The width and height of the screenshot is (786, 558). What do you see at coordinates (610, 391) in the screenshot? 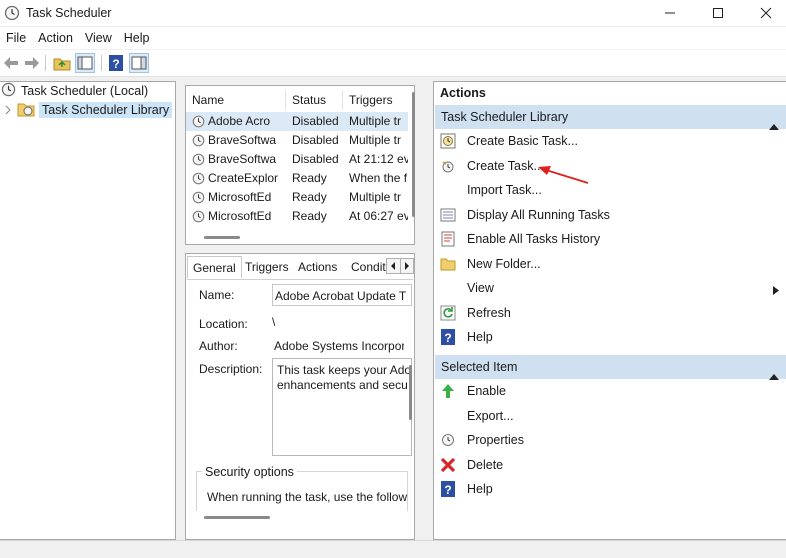
I see `action-enable: Enable` at bounding box center [610, 391].